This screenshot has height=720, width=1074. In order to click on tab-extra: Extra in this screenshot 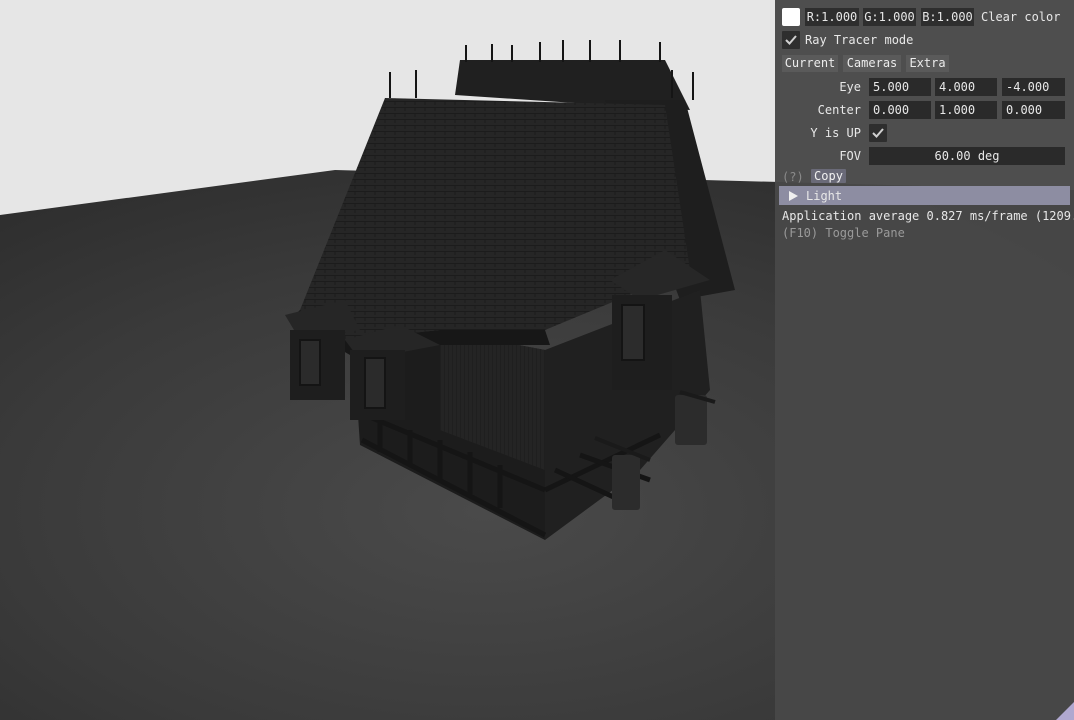, I will do `click(927, 63)`.